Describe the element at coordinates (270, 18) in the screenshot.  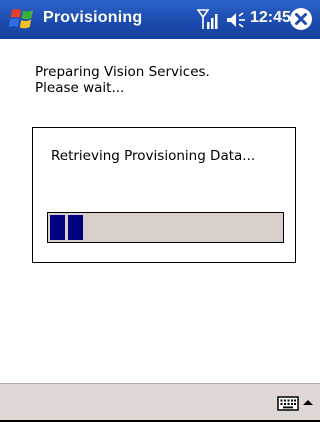
I see `clock: 12:45` at that location.